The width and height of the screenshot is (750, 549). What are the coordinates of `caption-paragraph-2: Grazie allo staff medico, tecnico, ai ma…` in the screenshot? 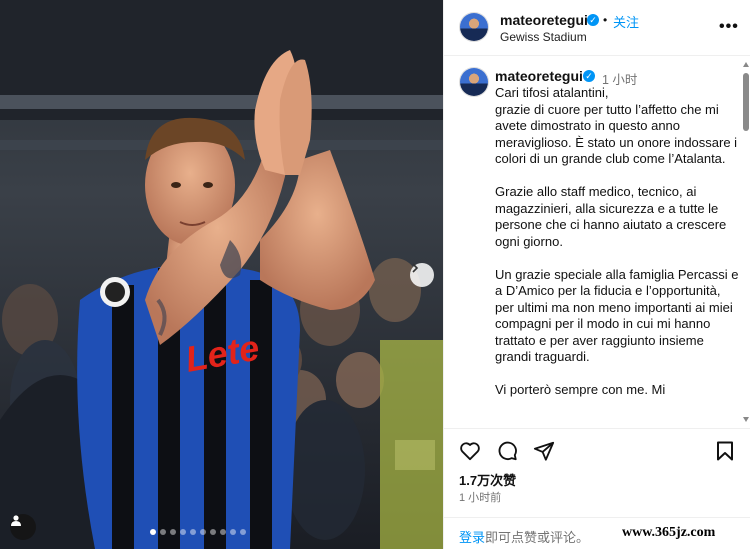 It's located at (611, 216).